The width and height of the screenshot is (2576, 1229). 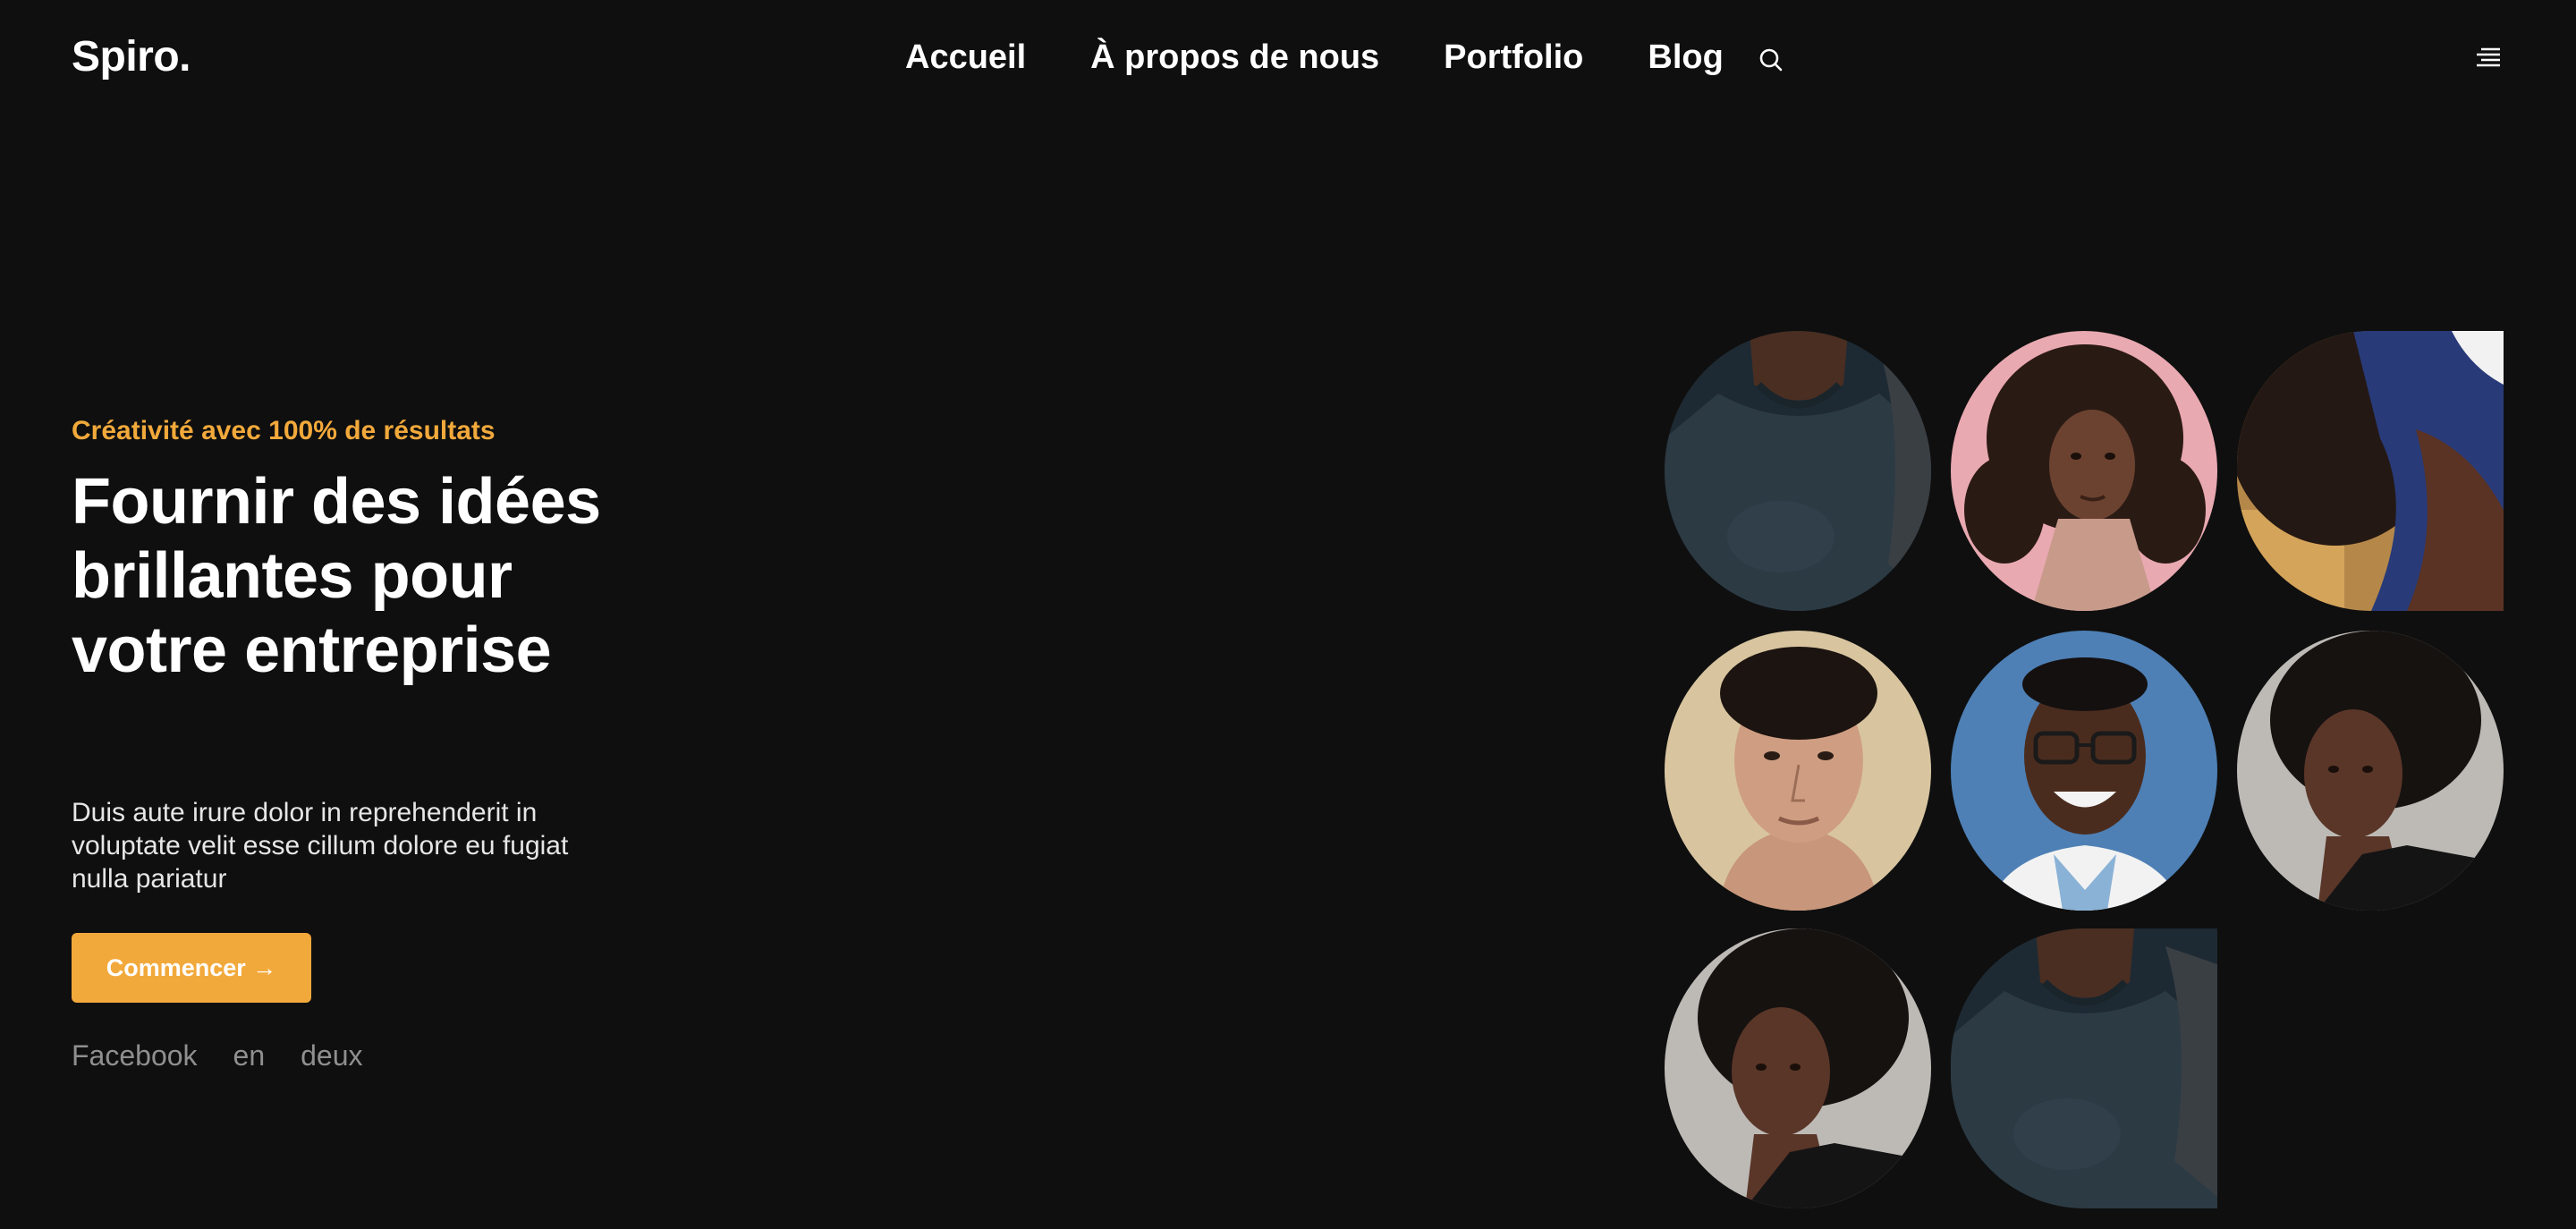 What do you see at coordinates (249, 1055) in the screenshot?
I see `social-link-en: en` at bounding box center [249, 1055].